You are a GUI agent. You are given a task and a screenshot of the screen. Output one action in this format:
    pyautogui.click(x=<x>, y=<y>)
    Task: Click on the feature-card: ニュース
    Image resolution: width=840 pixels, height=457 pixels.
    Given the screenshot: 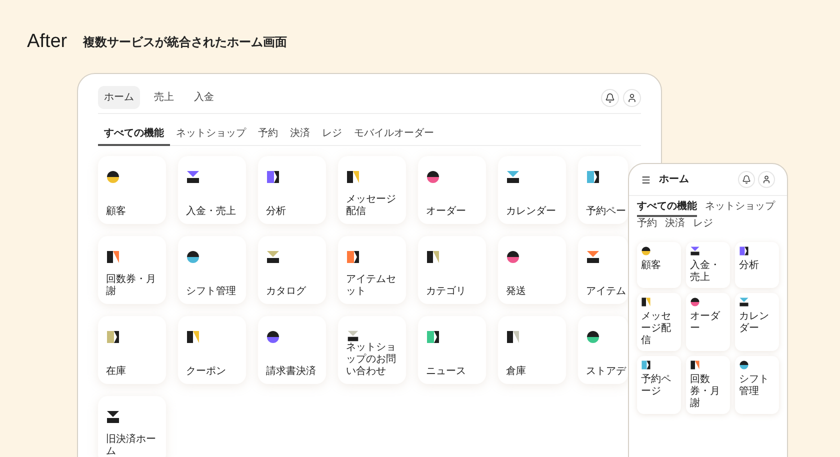 What is the action you would take?
    pyautogui.click(x=452, y=350)
    